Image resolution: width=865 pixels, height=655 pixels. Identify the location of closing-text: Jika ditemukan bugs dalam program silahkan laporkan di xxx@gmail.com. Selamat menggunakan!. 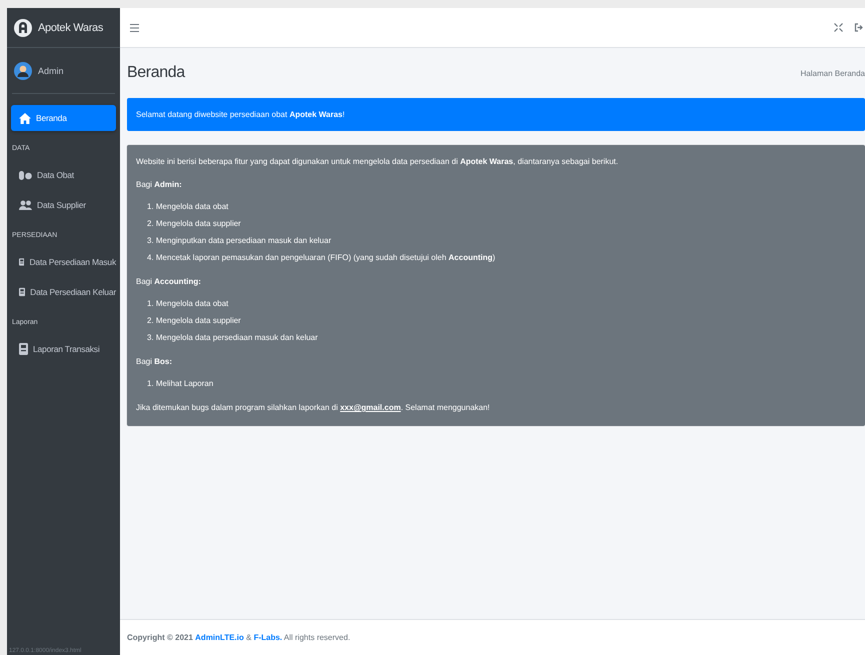
(313, 407).